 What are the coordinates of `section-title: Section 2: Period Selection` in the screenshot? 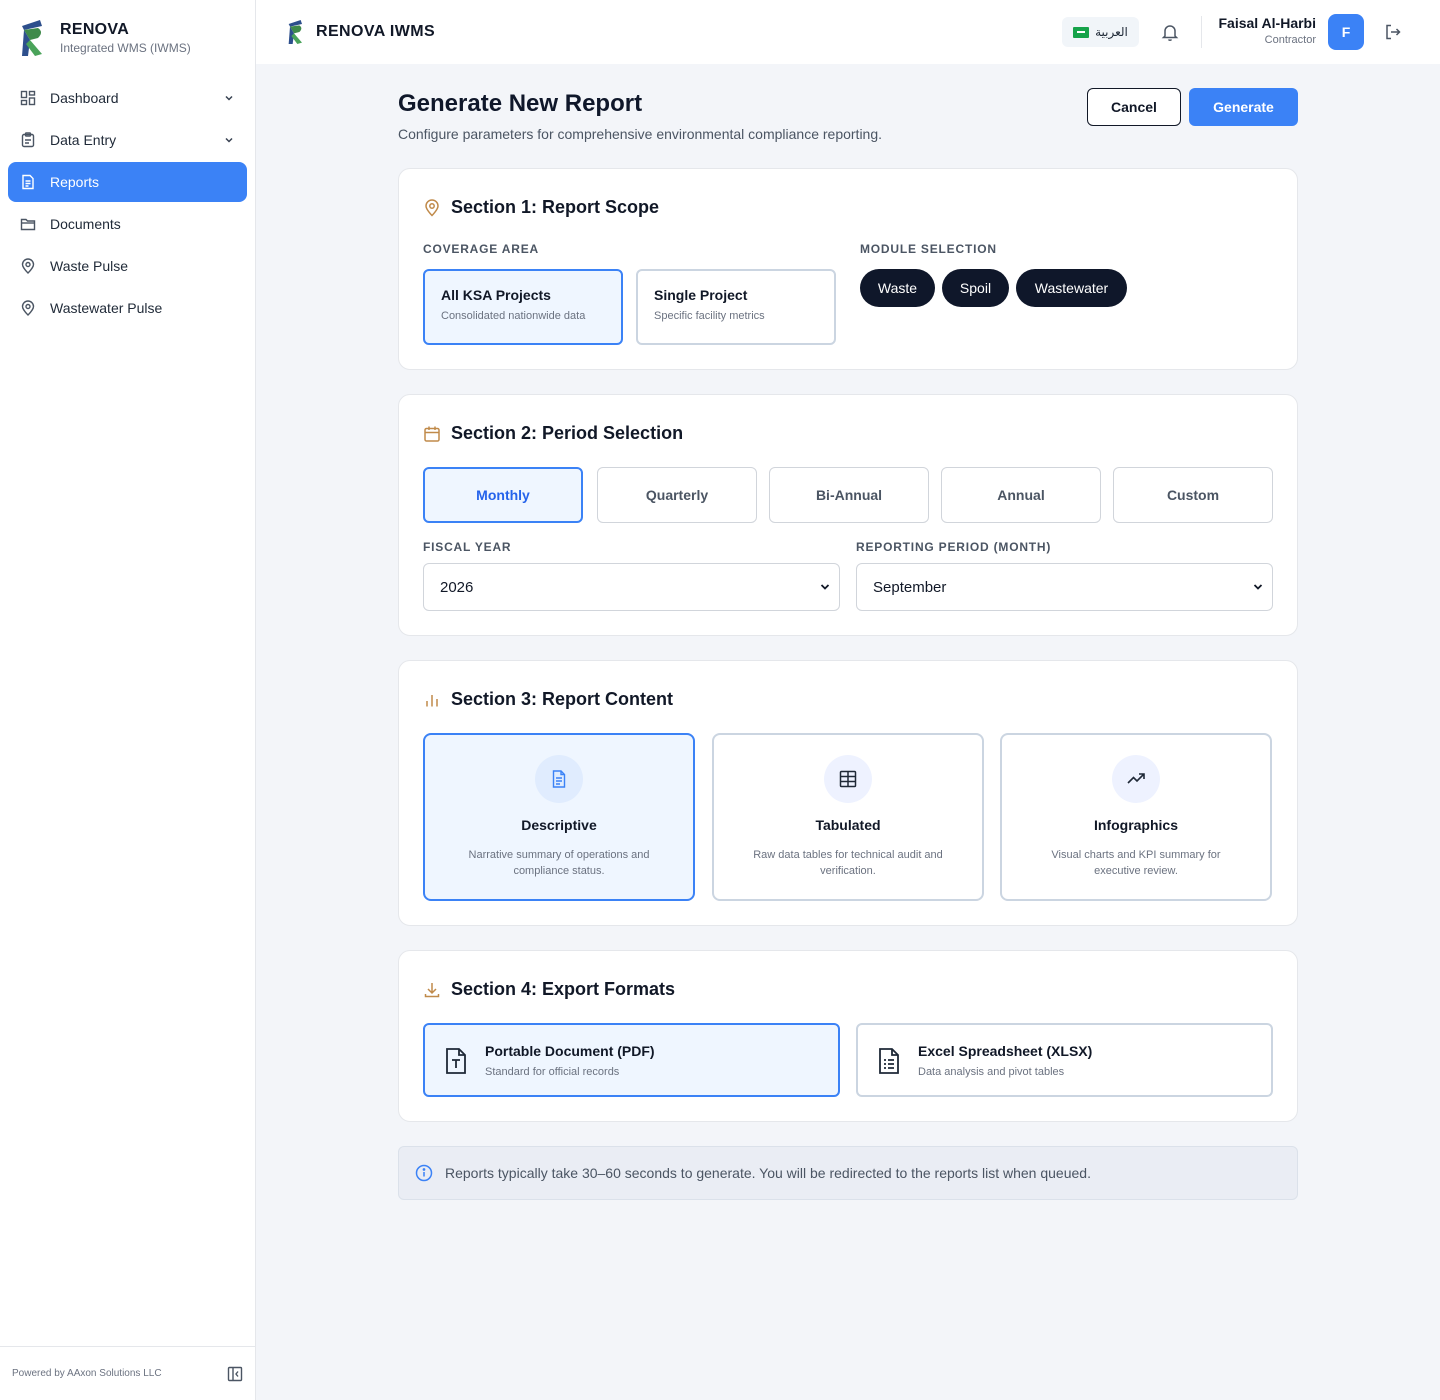 It's located at (553, 433).